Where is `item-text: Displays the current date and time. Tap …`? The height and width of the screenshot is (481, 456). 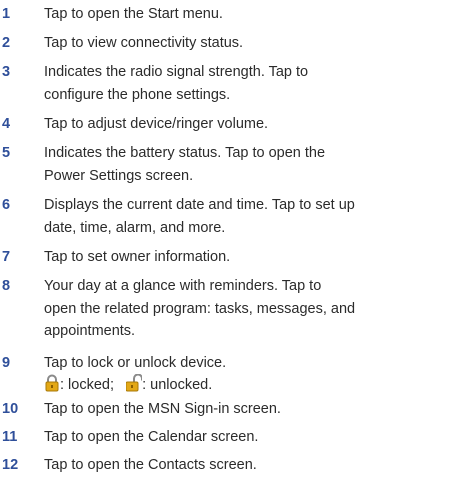
item-text: Displays the current date and time. Tap … is located at coordinates (199, 216).